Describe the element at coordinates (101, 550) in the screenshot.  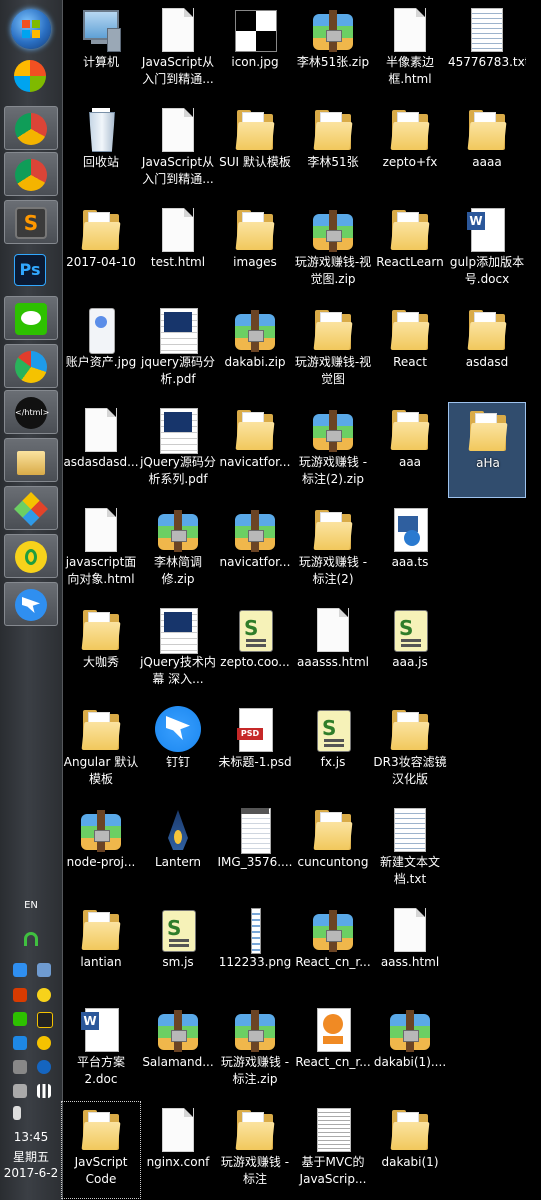
I see `desktop-item: javascript面向对象.html` at that location.